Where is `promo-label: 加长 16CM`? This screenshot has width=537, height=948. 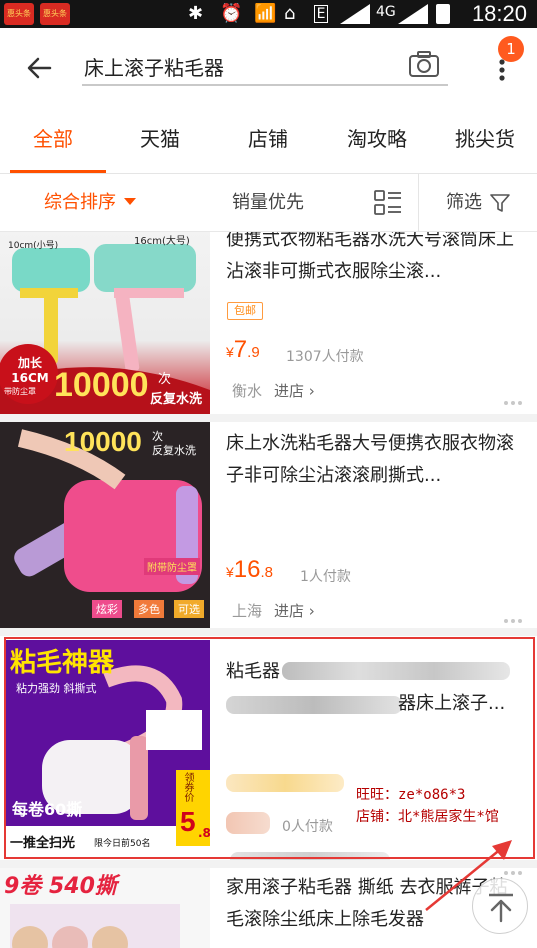 promo-label: 加长 16CM is located at coordinates (30, 370).